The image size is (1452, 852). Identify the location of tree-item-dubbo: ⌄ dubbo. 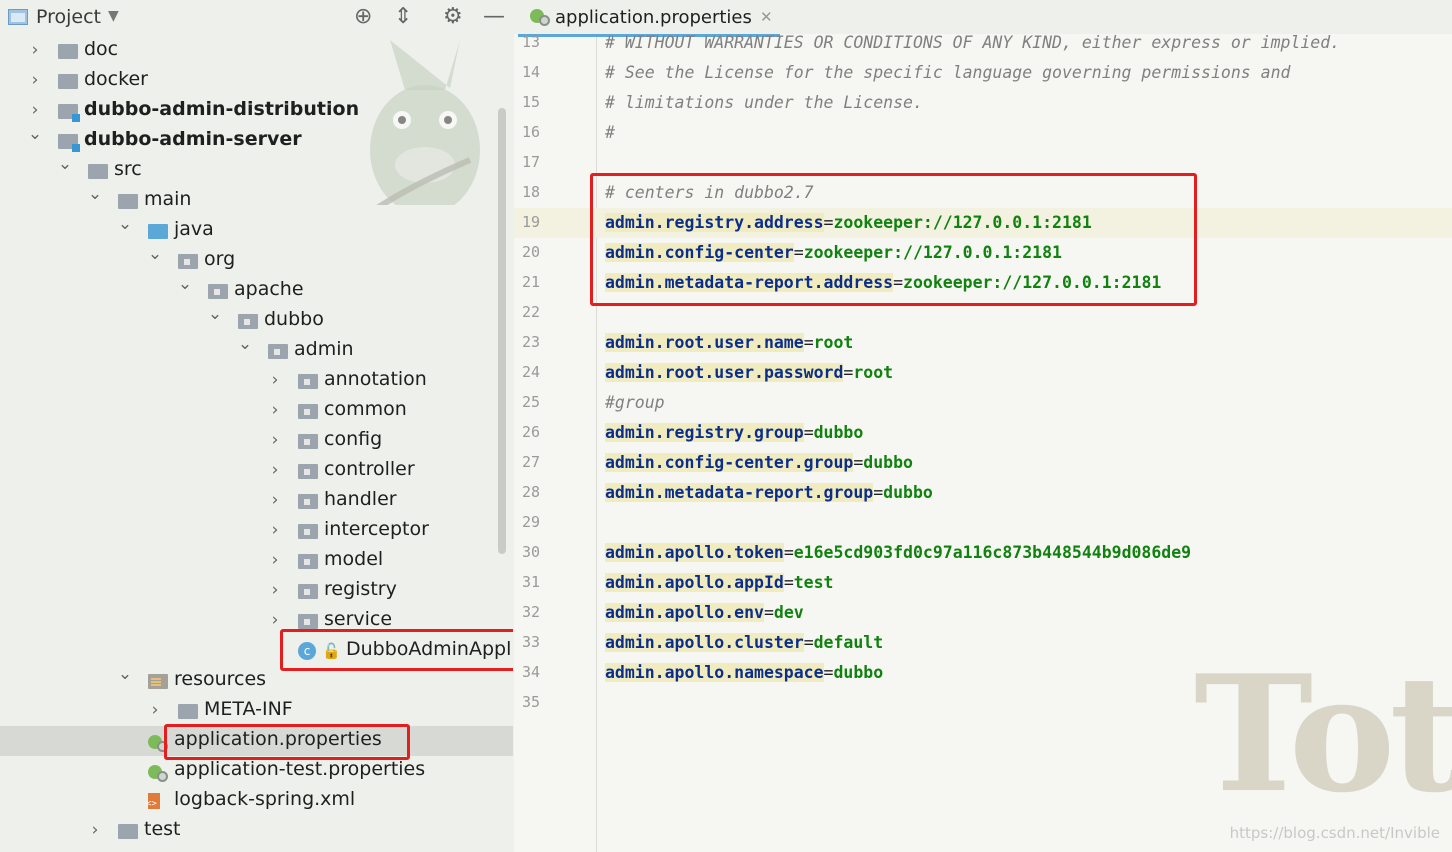
(256, 320).